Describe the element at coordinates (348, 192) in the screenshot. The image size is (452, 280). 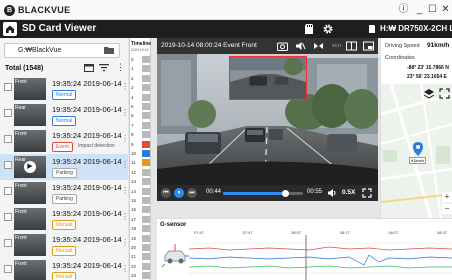
I see `playback-speed: 0.5X` at that location.